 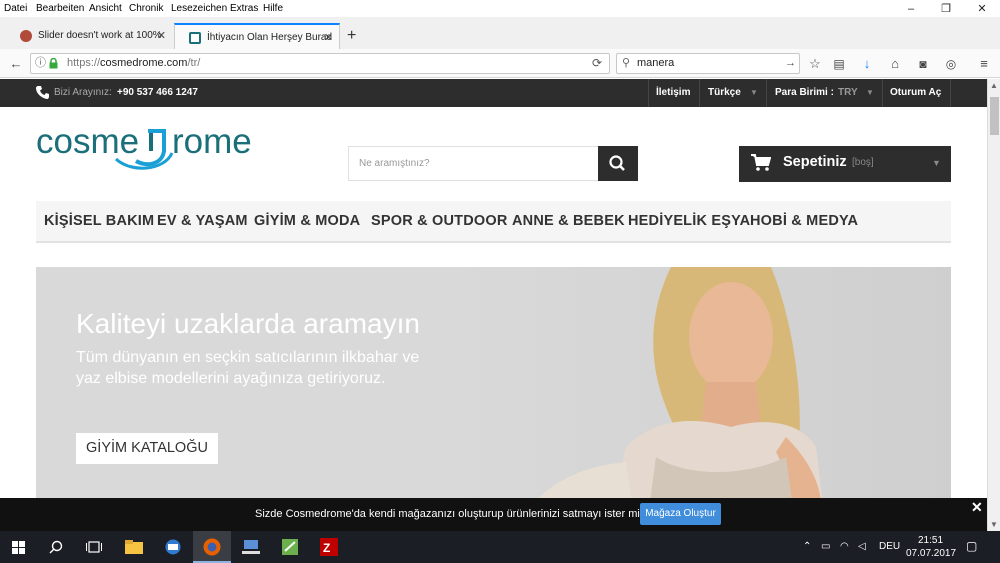 I want to click on file-explorer-button, so click(x=134, y=547).